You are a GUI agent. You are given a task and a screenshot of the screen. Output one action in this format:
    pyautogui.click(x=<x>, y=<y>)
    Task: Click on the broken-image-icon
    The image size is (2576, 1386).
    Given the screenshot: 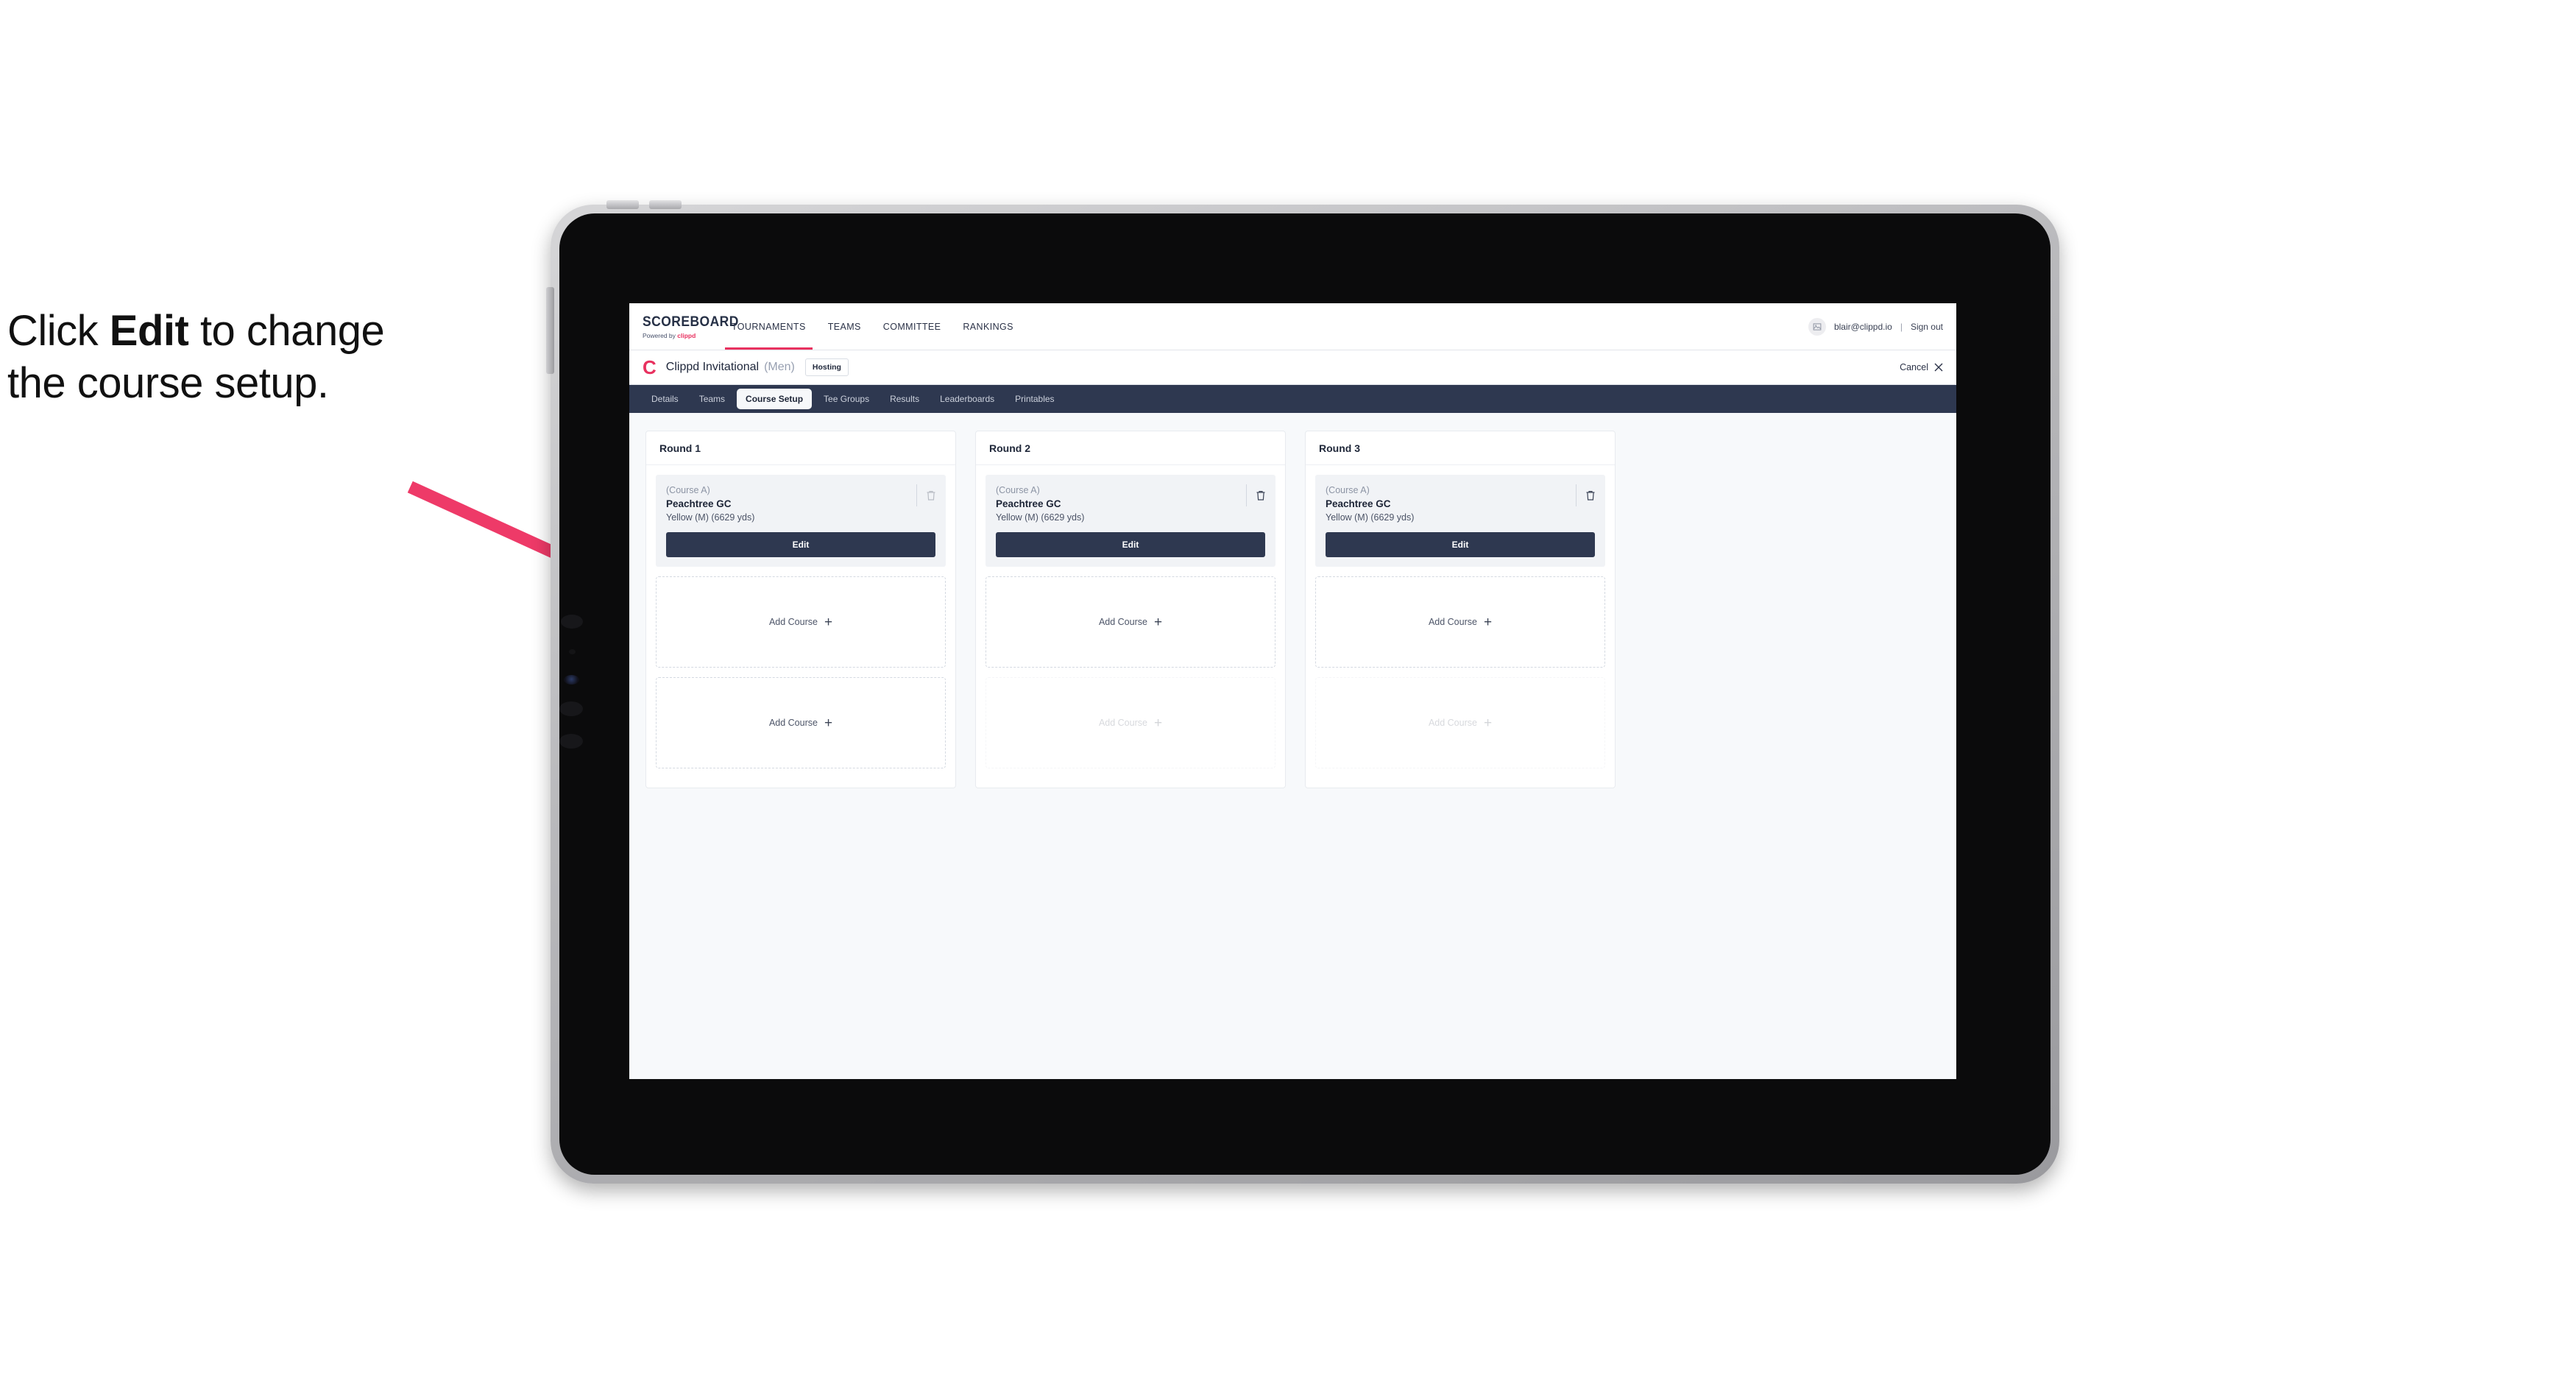 What is the action you would take?
    pyautogui.click(x=1817, y=326)
    